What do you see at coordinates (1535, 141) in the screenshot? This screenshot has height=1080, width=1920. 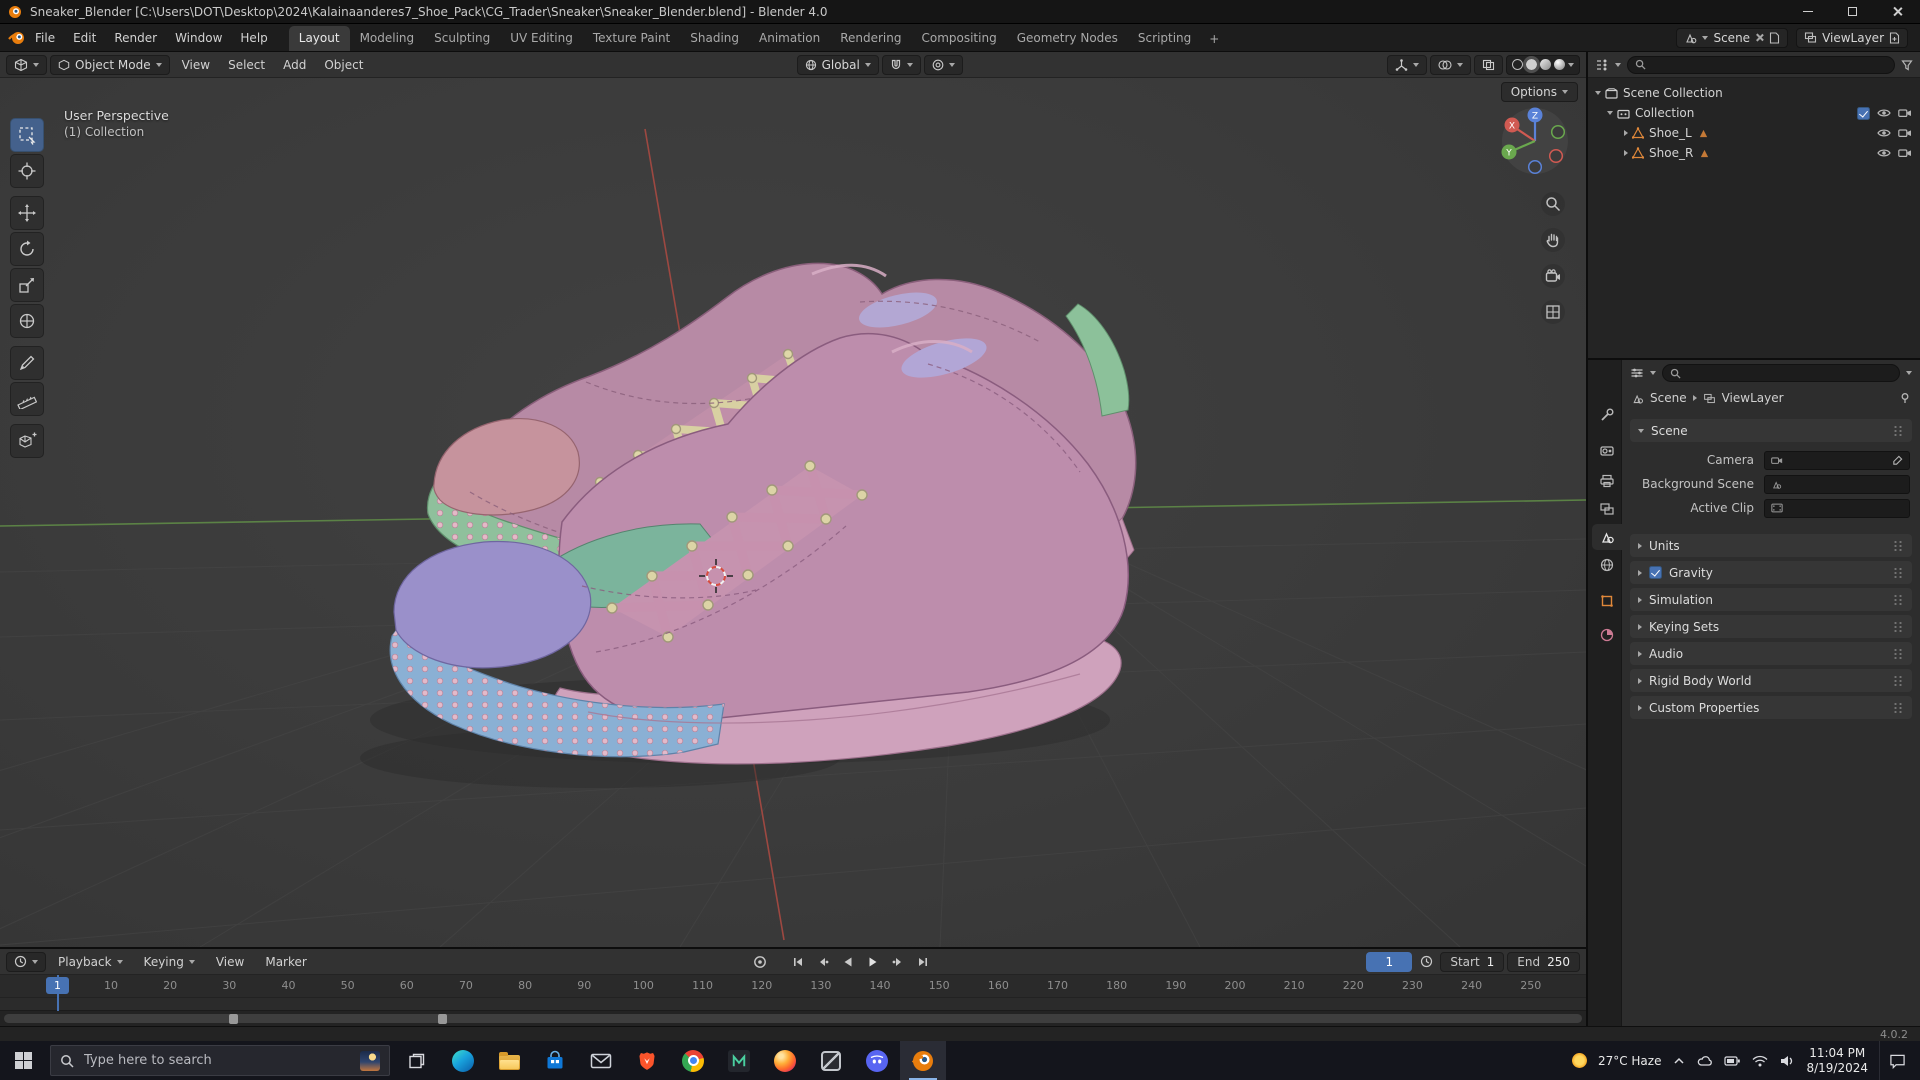 I see `navigation-gizmo: Z X Y` at bounding box center [1535, 141].